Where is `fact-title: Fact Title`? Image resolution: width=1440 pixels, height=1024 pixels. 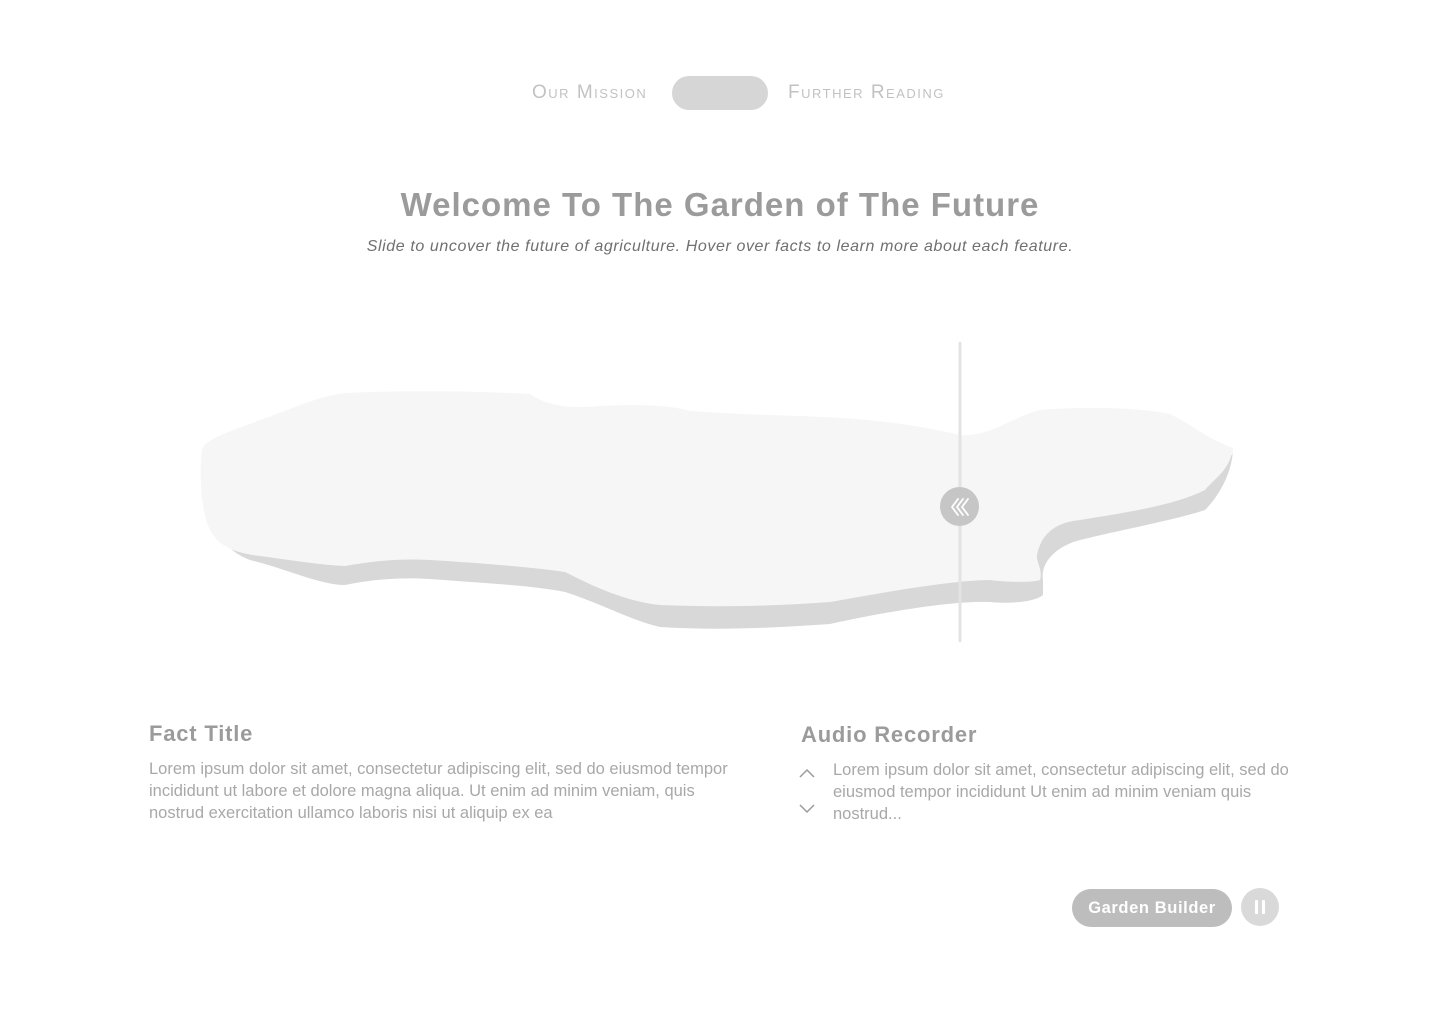 fact-title: Fact Title is located at coordinates (201, 733).